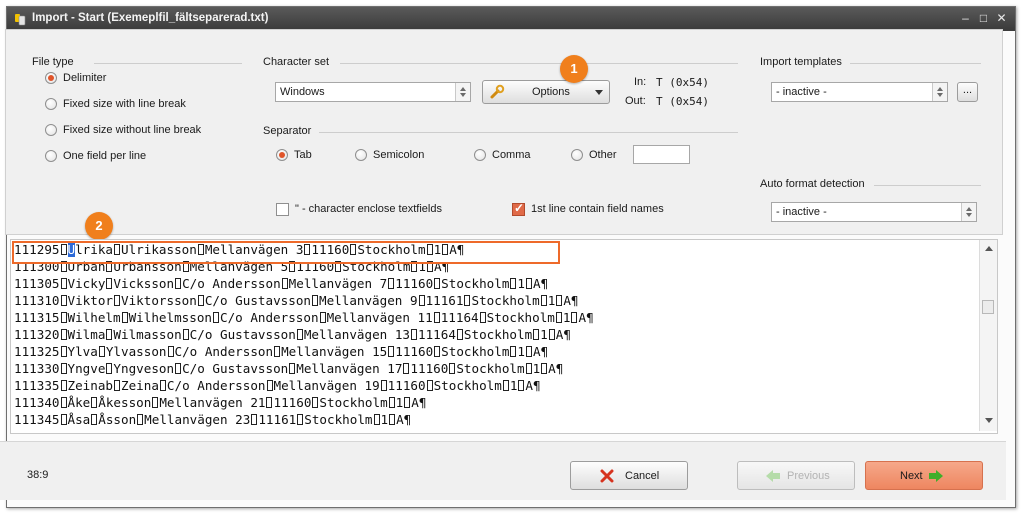 Image resolution: width=1023 pixels, height=515 pixels. What do you see at coordinates (37, 334) in the screenshot?
I see `preview-field: 111320` at bounding box center [37, 334].